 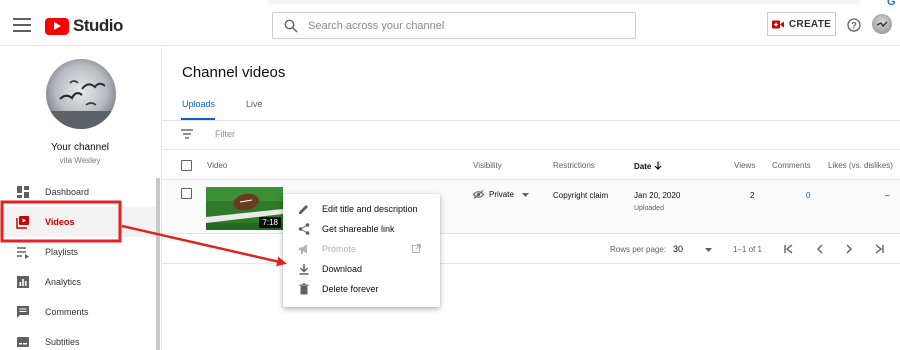 What do you see at coordinates (791, 165) in the screenshot?
I see `column-comments: Comments` at bounding box center [791, 165].